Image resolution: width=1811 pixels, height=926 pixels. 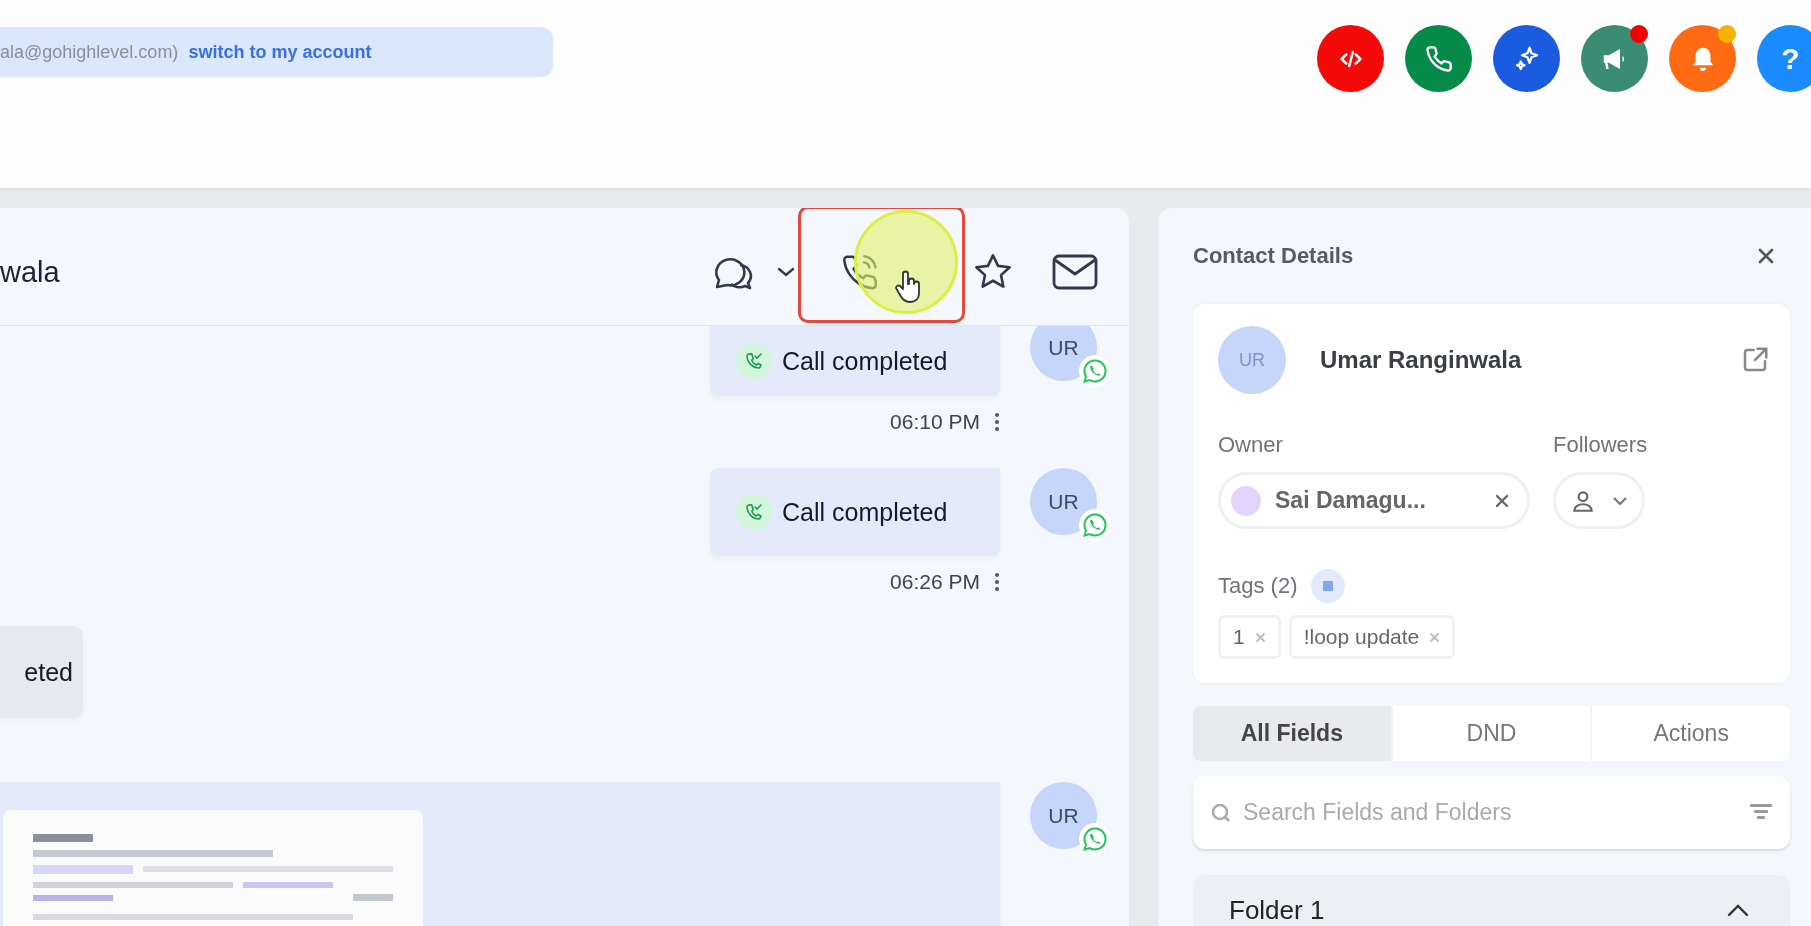 What do you see at coordinates (1766, 256) in the screenshot?
I see `close-icon` at bounding box center [1766, 256].